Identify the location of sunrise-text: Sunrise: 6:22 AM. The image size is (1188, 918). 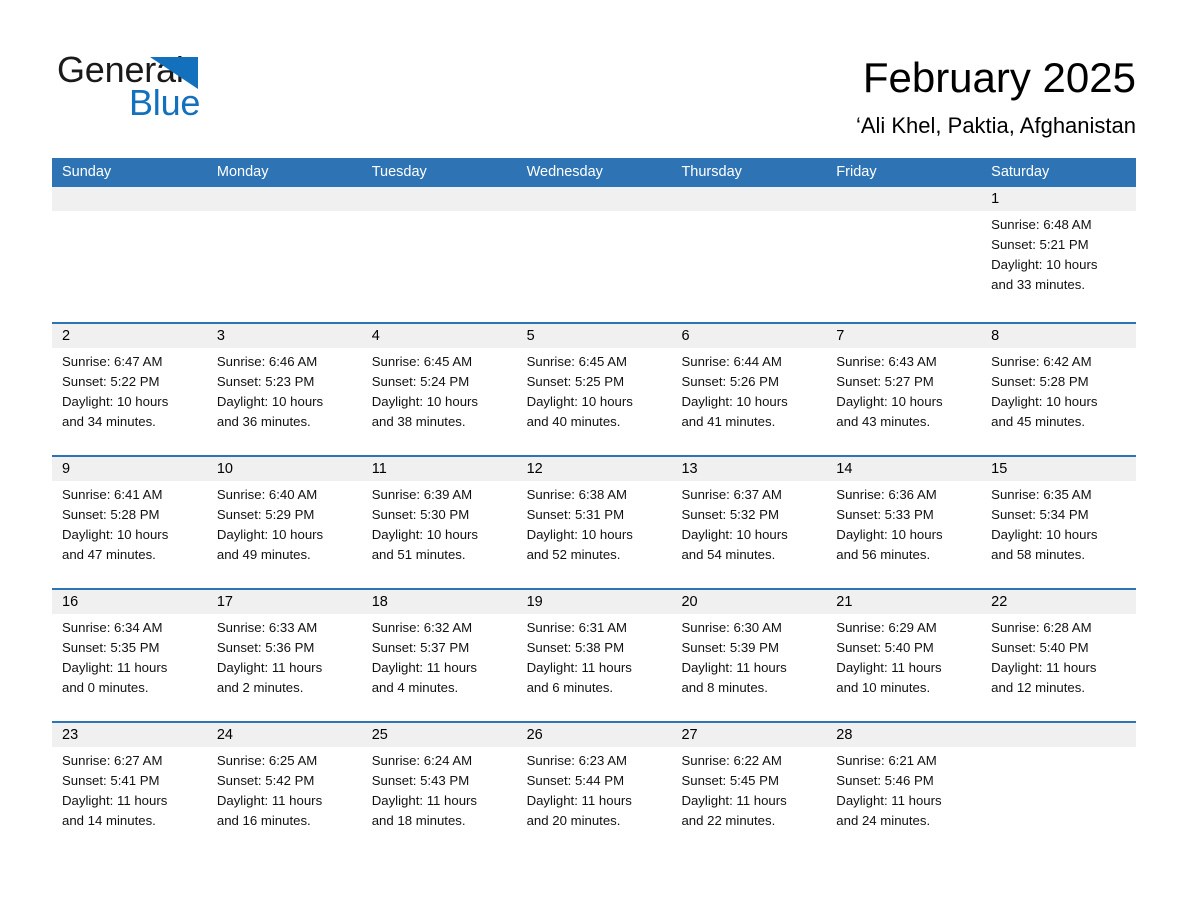
(731, 760).